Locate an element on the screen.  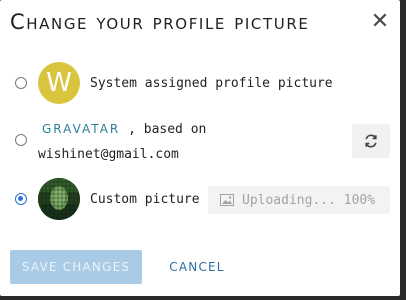
save-changes-button: SAVE CHANGES is located at coordinates (76, 267).